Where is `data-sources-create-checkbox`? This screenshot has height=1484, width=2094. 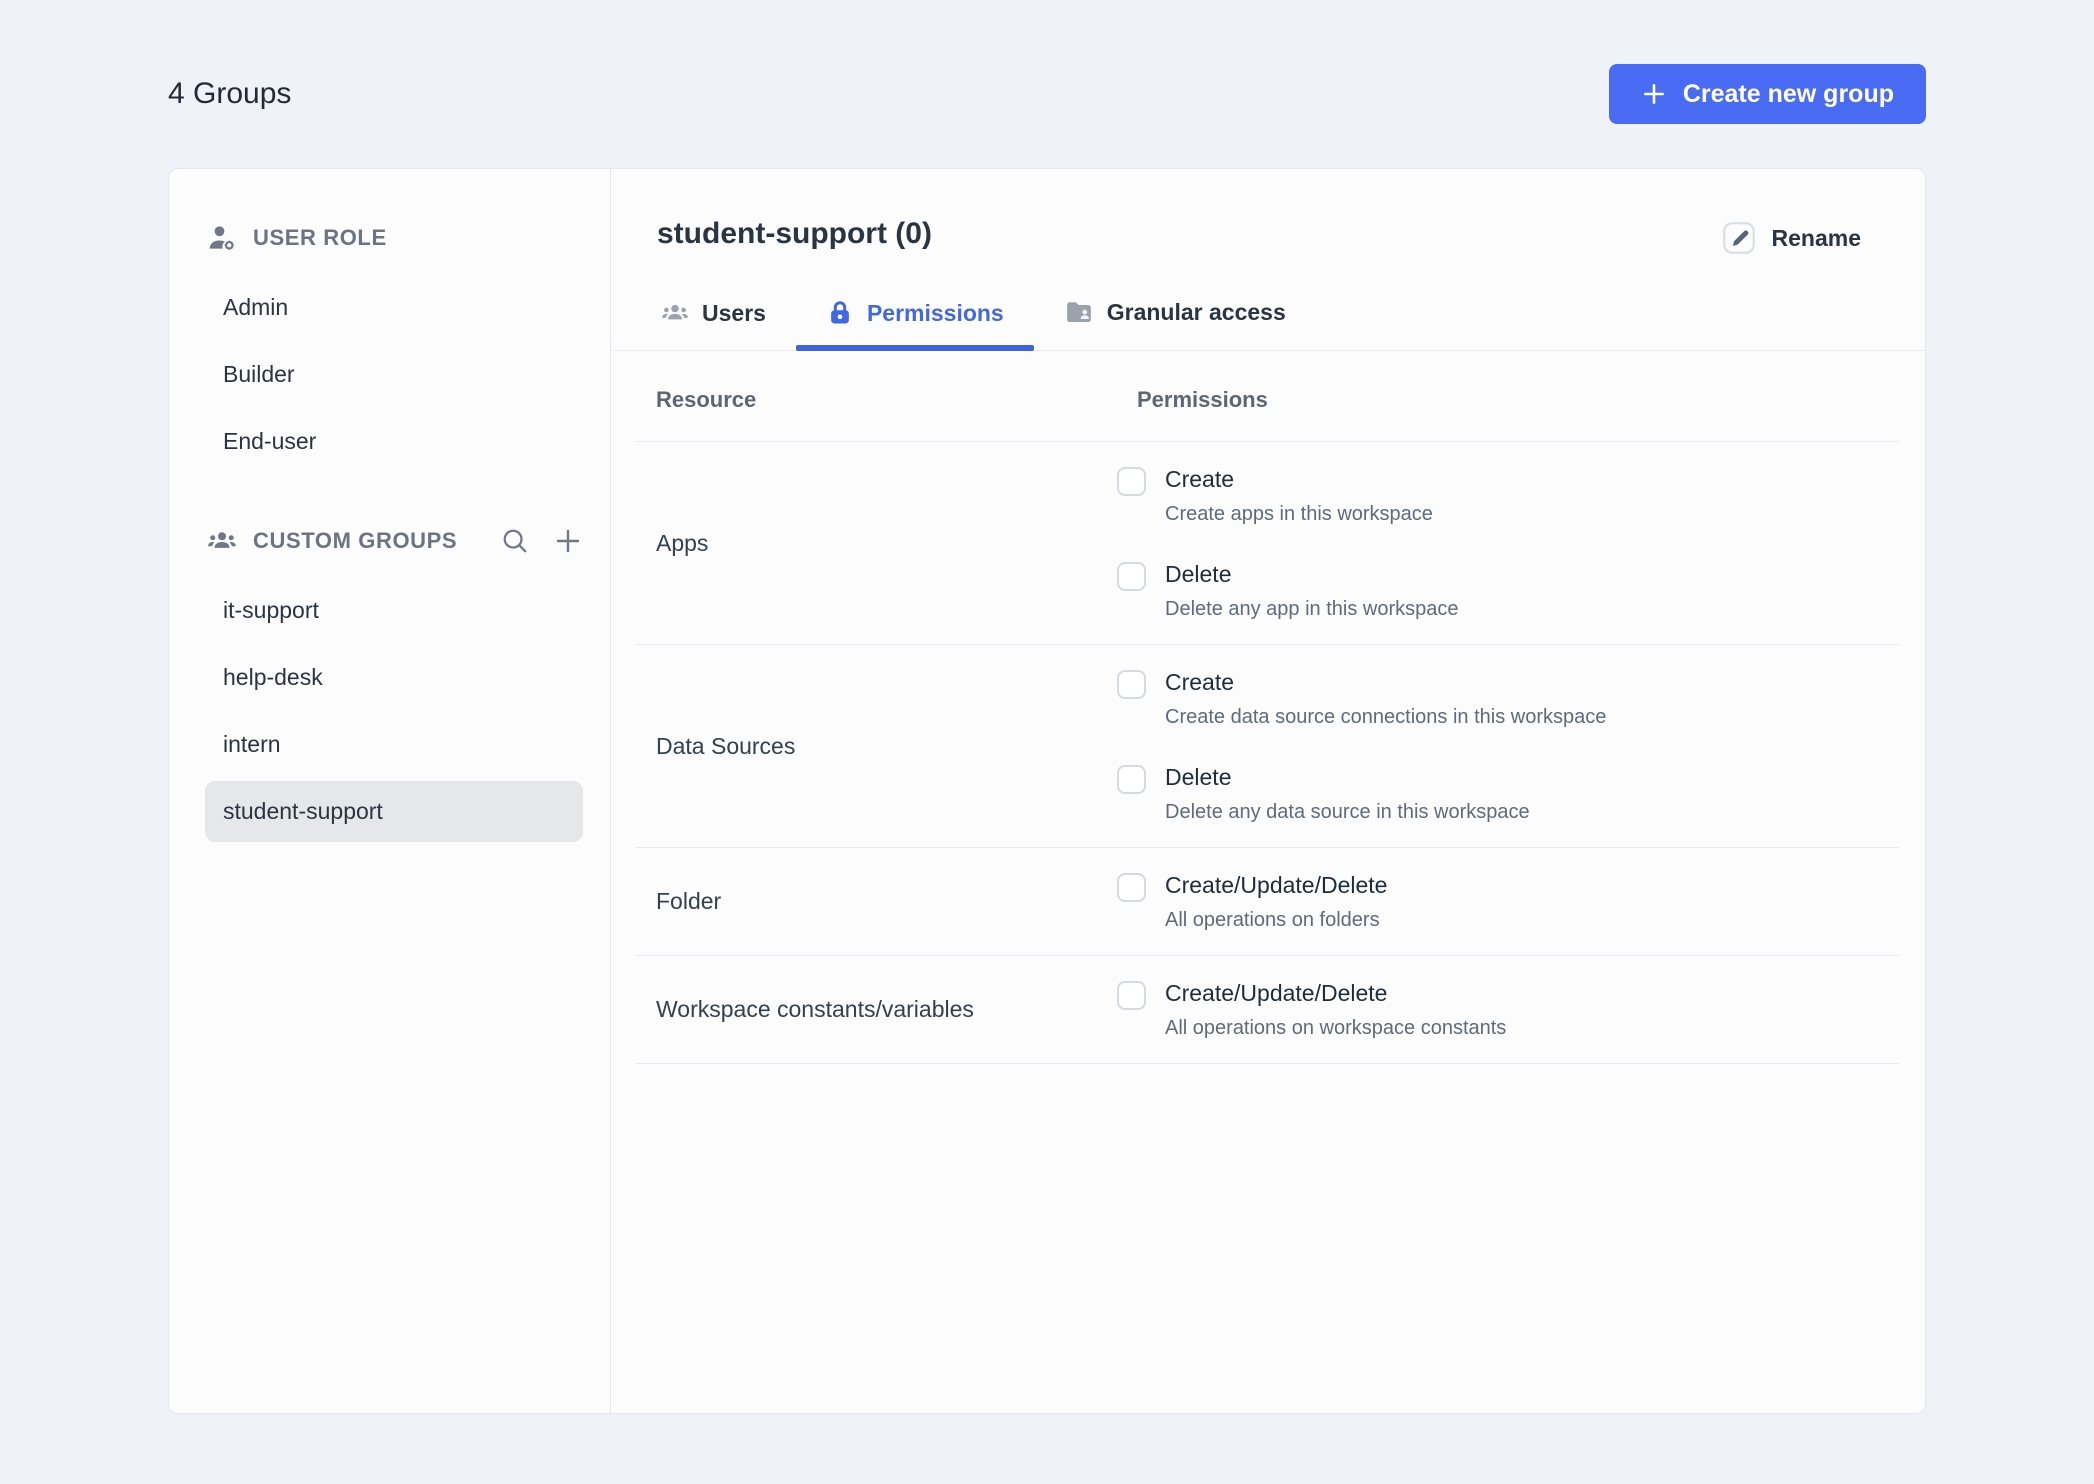 data-sources-create-checkbox is located at coordinates (1131, 684).